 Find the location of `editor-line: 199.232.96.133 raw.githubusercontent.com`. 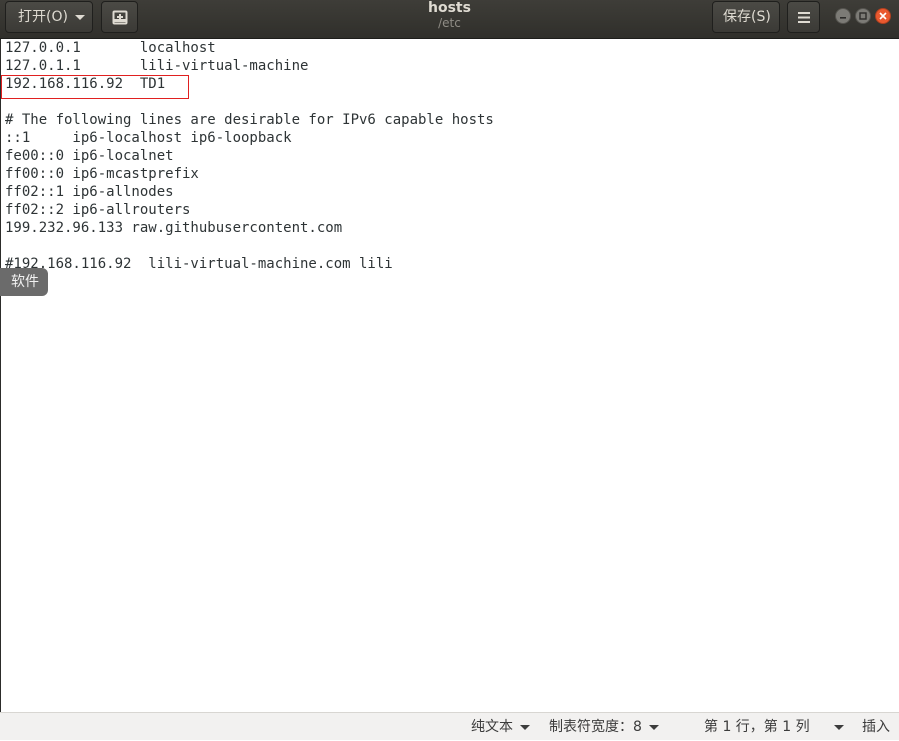

editor-line: 199.232.96.133 raw.githubusercontent.com is located at coordinates (174, 228).